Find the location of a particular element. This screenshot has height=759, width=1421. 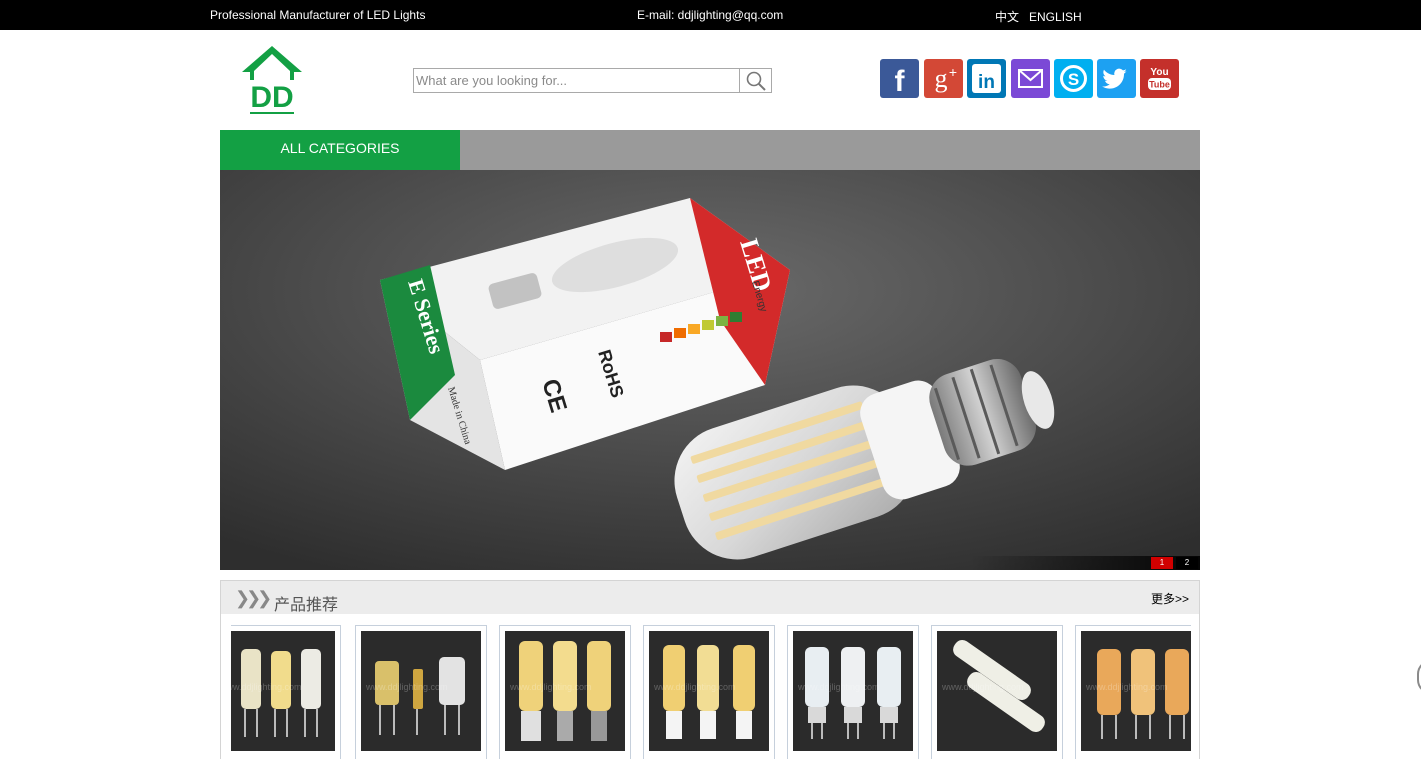

search-icon is located at coordinates (756, 81).